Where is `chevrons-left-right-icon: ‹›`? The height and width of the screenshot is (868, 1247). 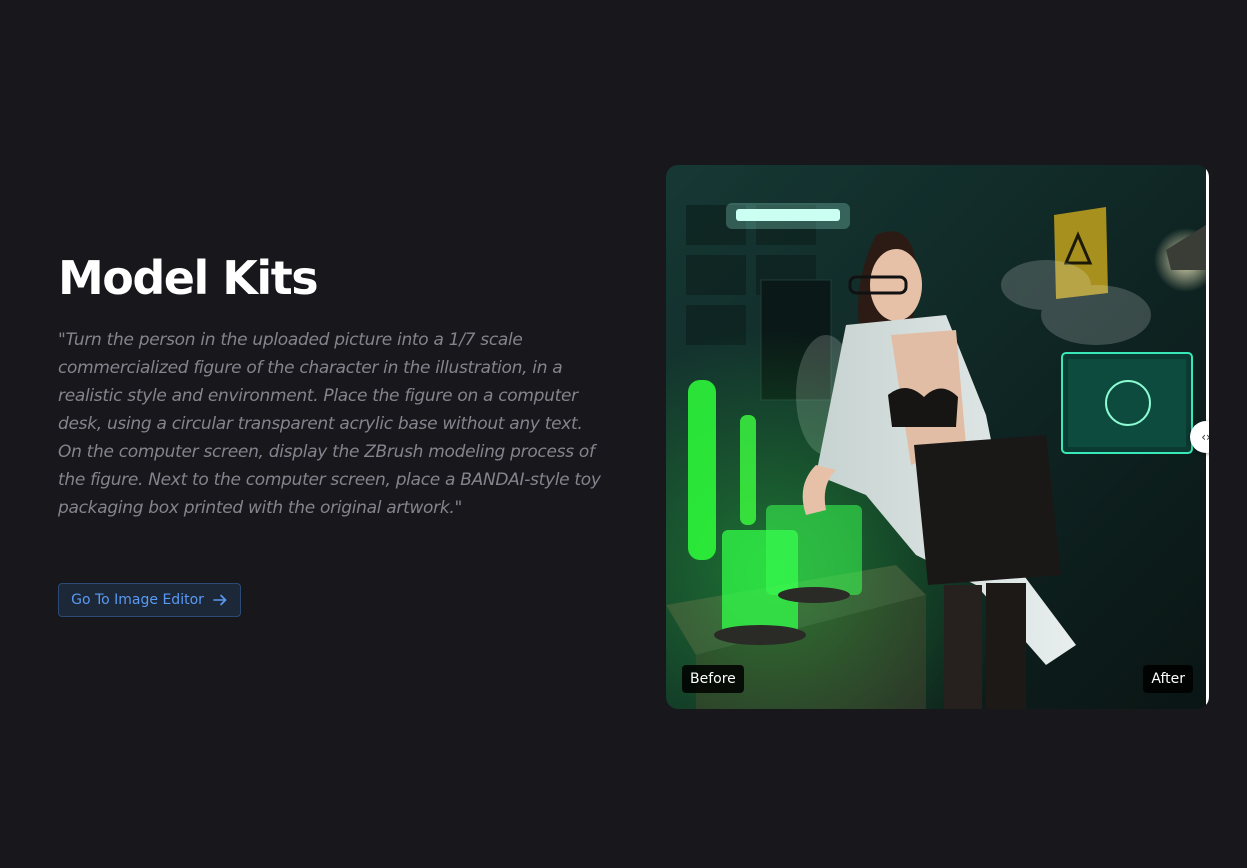 chevrons-left-right-icon: ‹› is located at coordinates (1205, 437).